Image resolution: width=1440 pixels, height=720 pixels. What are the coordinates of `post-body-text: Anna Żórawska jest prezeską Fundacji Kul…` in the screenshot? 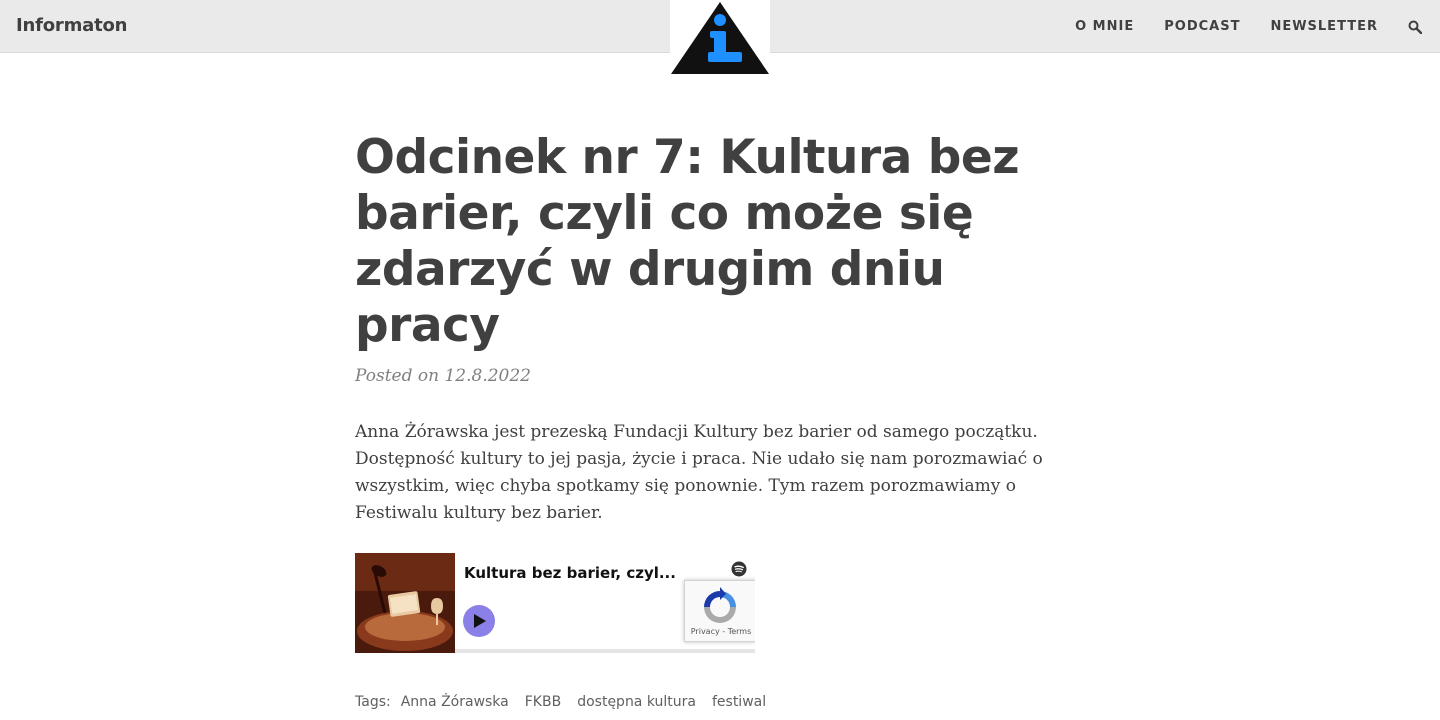 It's located at (699, 472).